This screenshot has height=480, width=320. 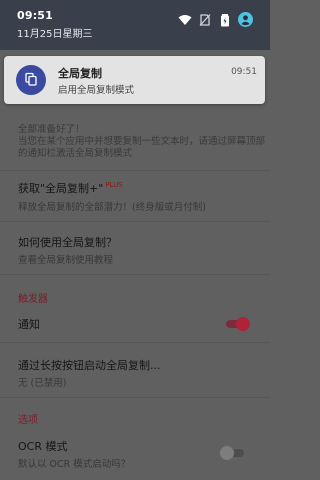 What do you see at coordinates (67, 242) in the screenshot?
I see `how-to-title: 如何使用全局复制？` at bounding box center [67, 242].